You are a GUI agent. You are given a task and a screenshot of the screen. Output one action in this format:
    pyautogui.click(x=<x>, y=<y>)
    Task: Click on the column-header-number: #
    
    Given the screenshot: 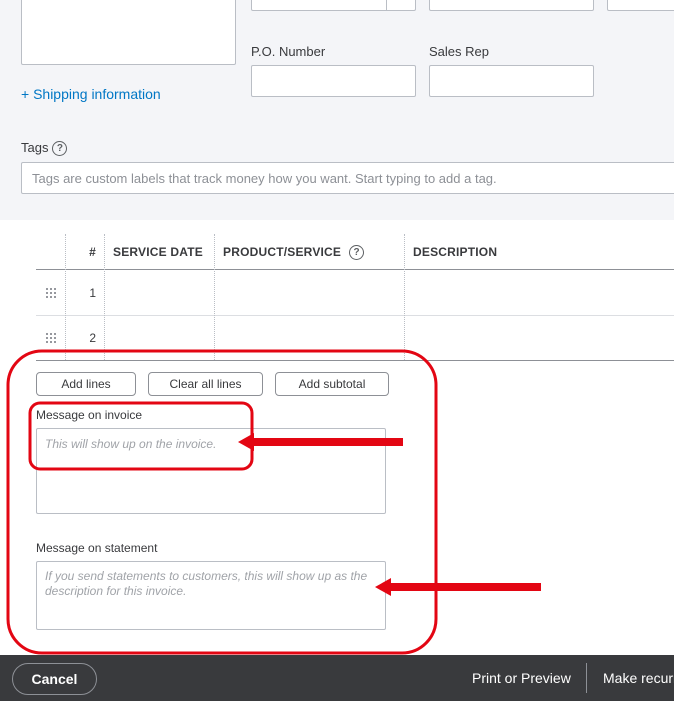 What is the action you would take?
    pyautogui.click(x=92, y=252)
    